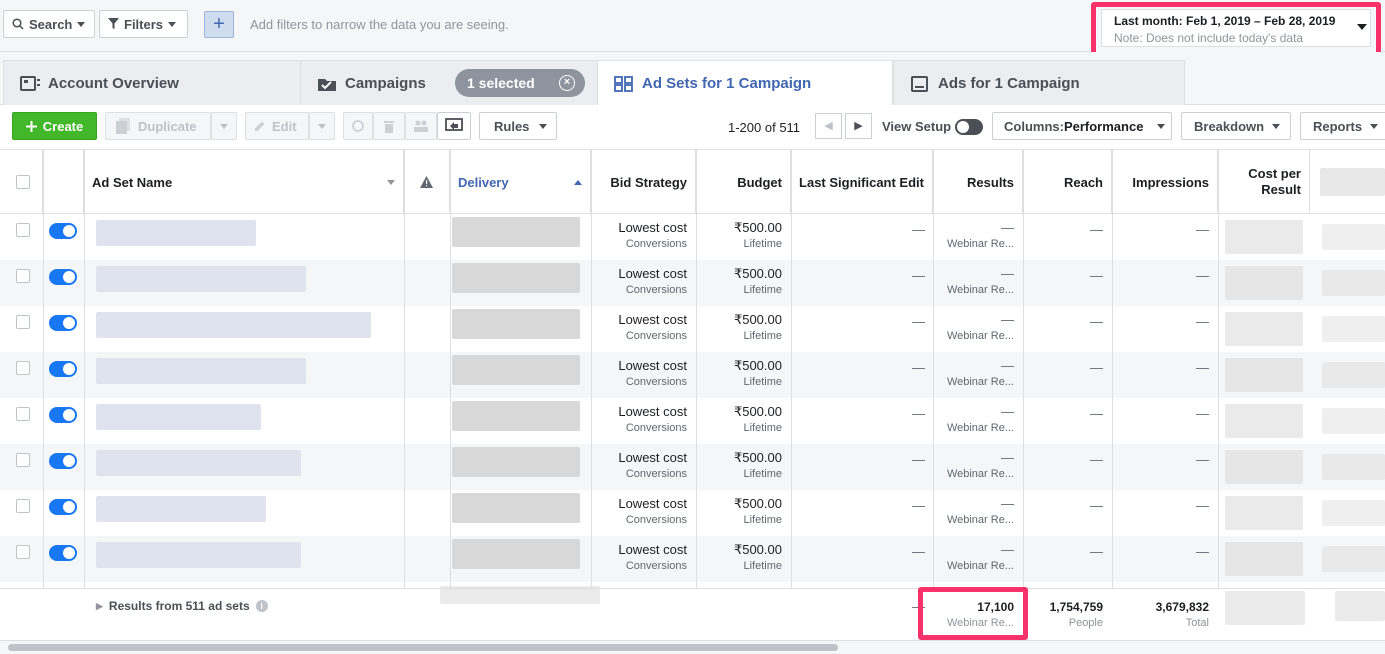 Image resolution: width=1385 pixels, height=654 pixels. I want to click on obscured-next-column, so click(1353, 559).